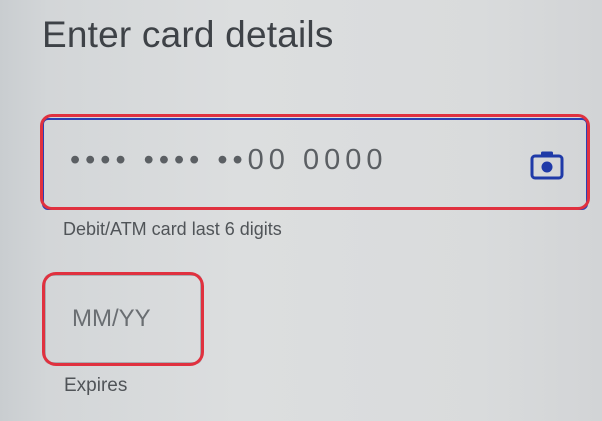  I want to click on card-number-value: •••• •••• ••00 0000, so click(228, 160).